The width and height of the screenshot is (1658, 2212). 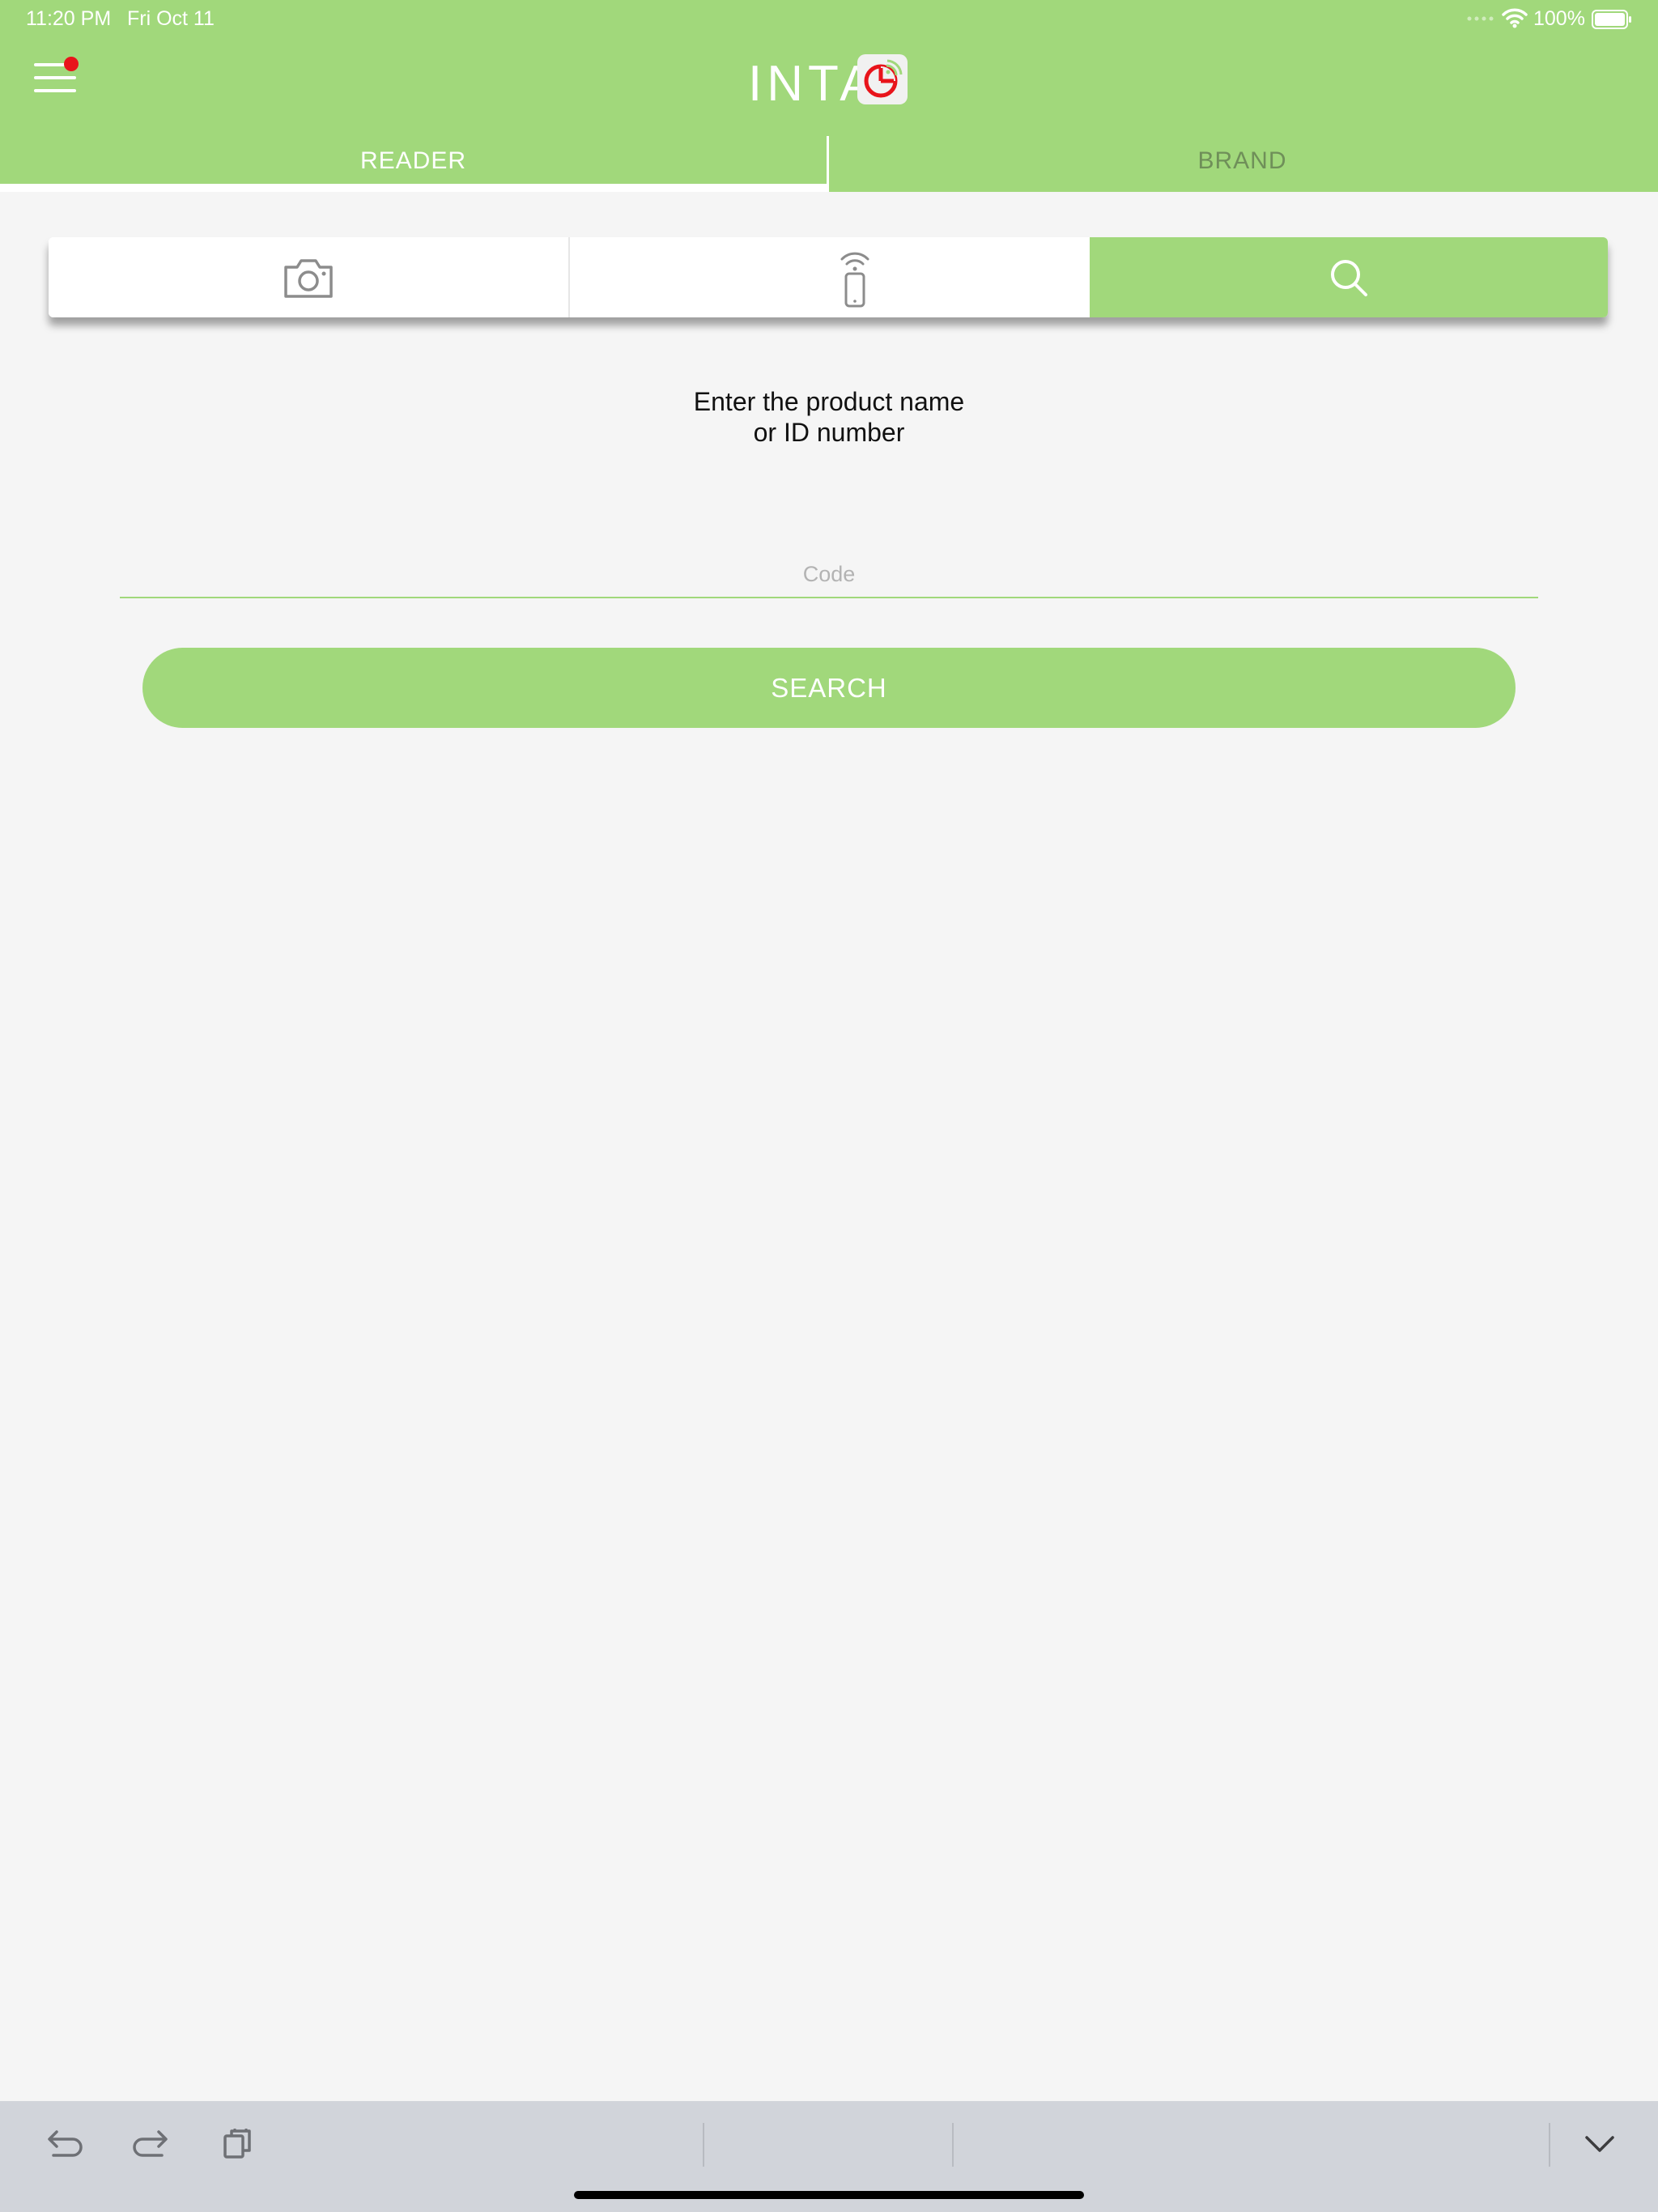 I want to click on tab-selection-indicator, so click(x=413, y=188).